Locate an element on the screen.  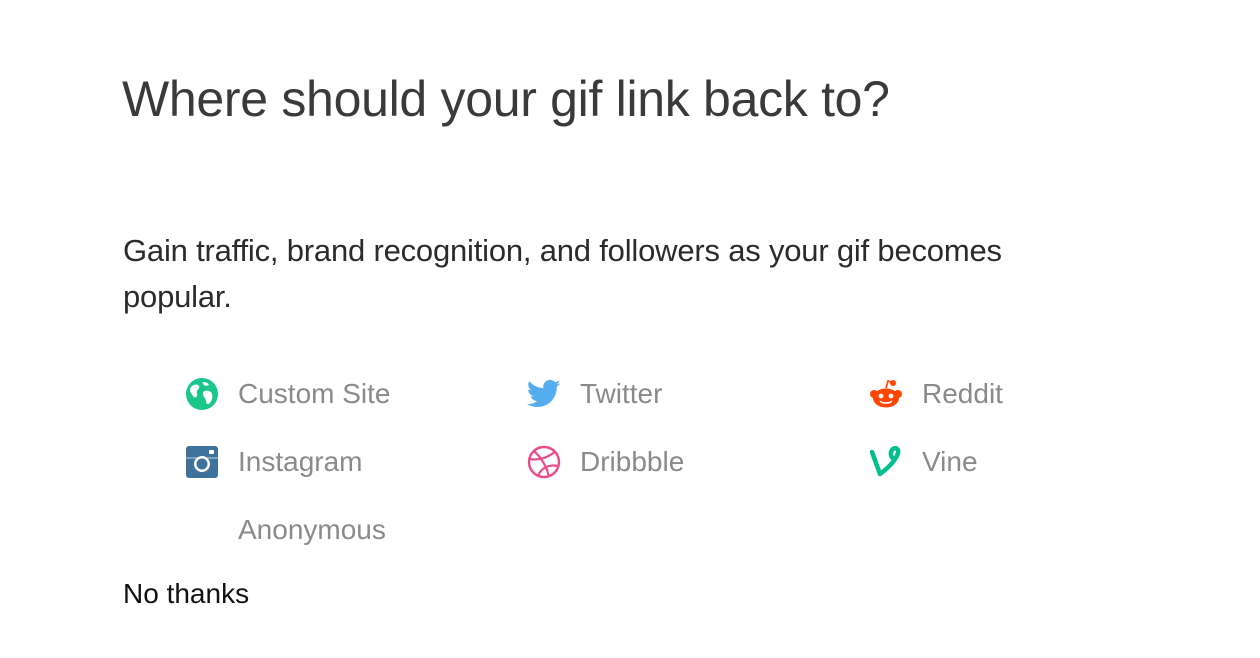
option-twitter: Twitter is located at coordinates (594, 394).